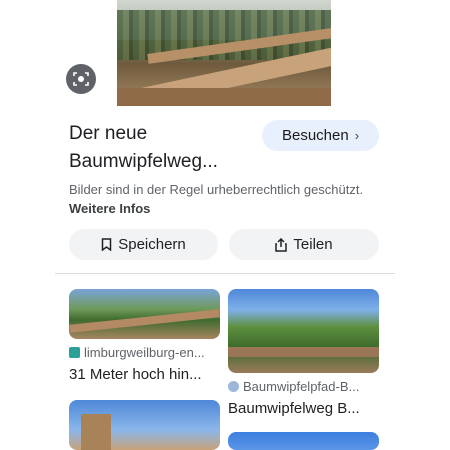 This screenshot has width=450, height=450. What do you see at coordinates (109, 208) in the screenshot?
I see `more-info-link: Weitere Infos` at bounding box center [109, 208].